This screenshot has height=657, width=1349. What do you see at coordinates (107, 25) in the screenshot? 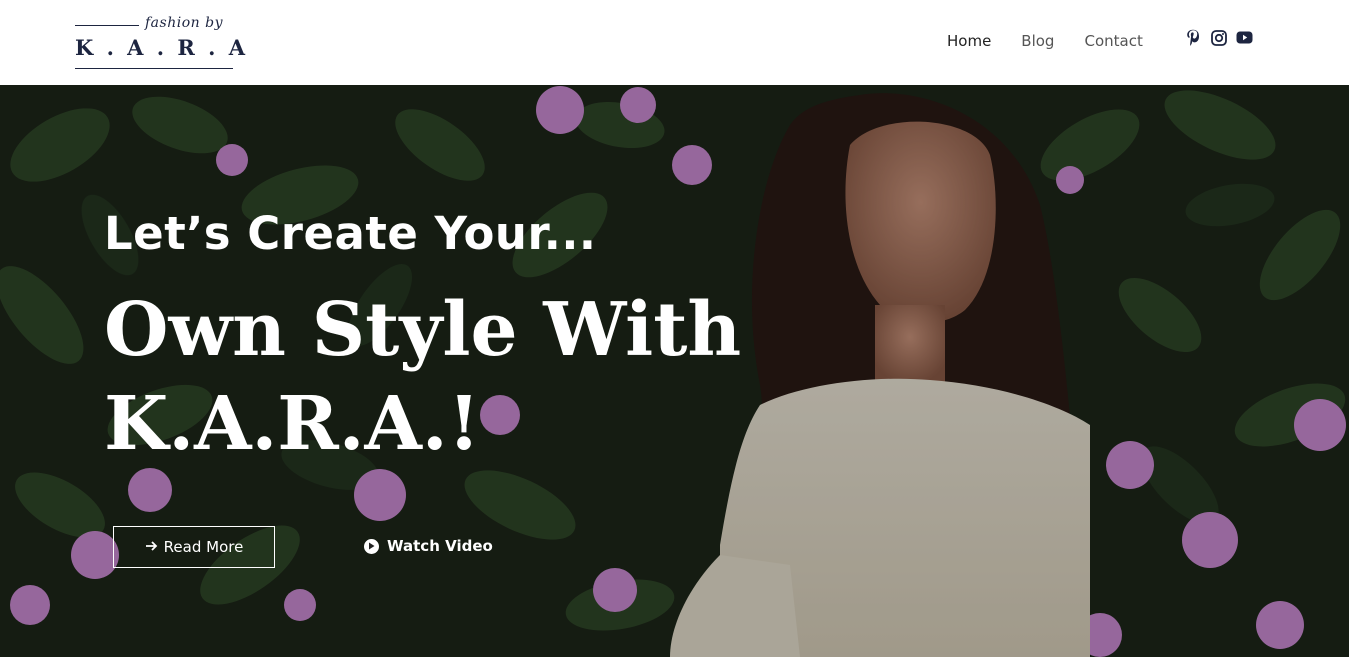
I see `logo-divider-top` at bounding box center [107, 25].